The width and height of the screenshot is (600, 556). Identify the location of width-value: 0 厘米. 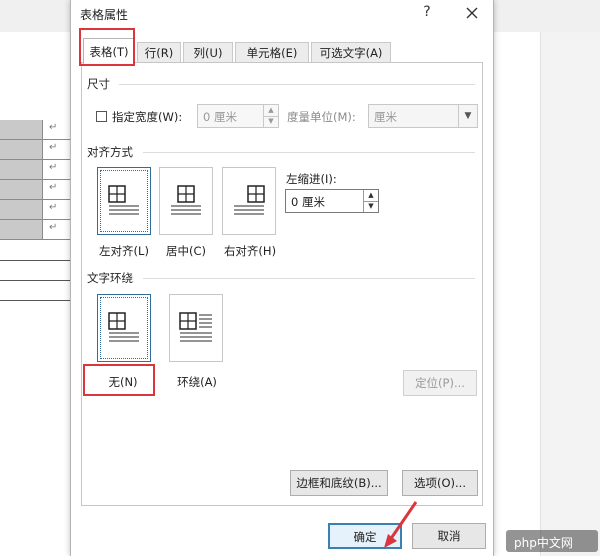
(220, 117).